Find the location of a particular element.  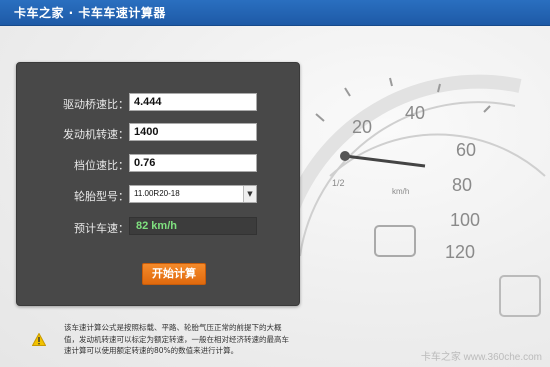

tire-row: 轮胎型号： 11.00R20-18 ▼ is located at coordinates (158, 196).